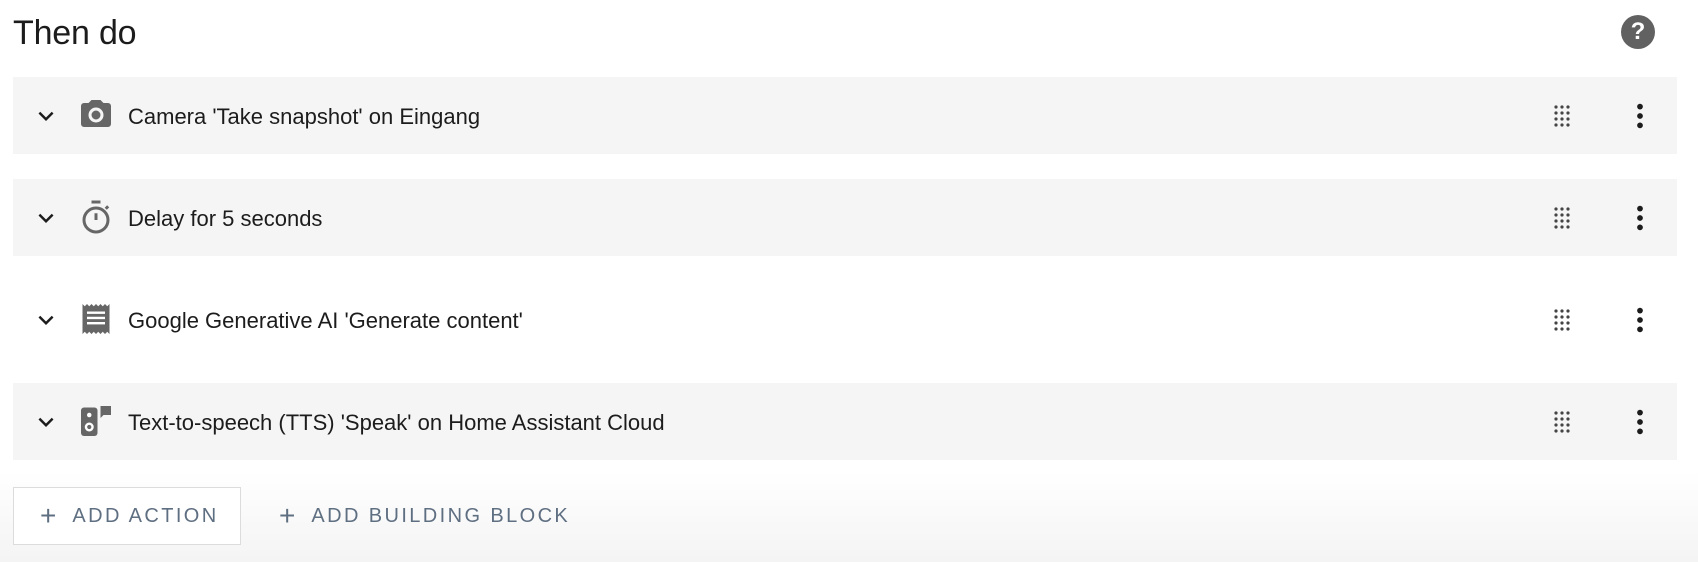 The height and width of the screenshot is (562, 1698). Describe the element at coordinates (96, 113) in the screenshot. I see `camera-icon` at that location.